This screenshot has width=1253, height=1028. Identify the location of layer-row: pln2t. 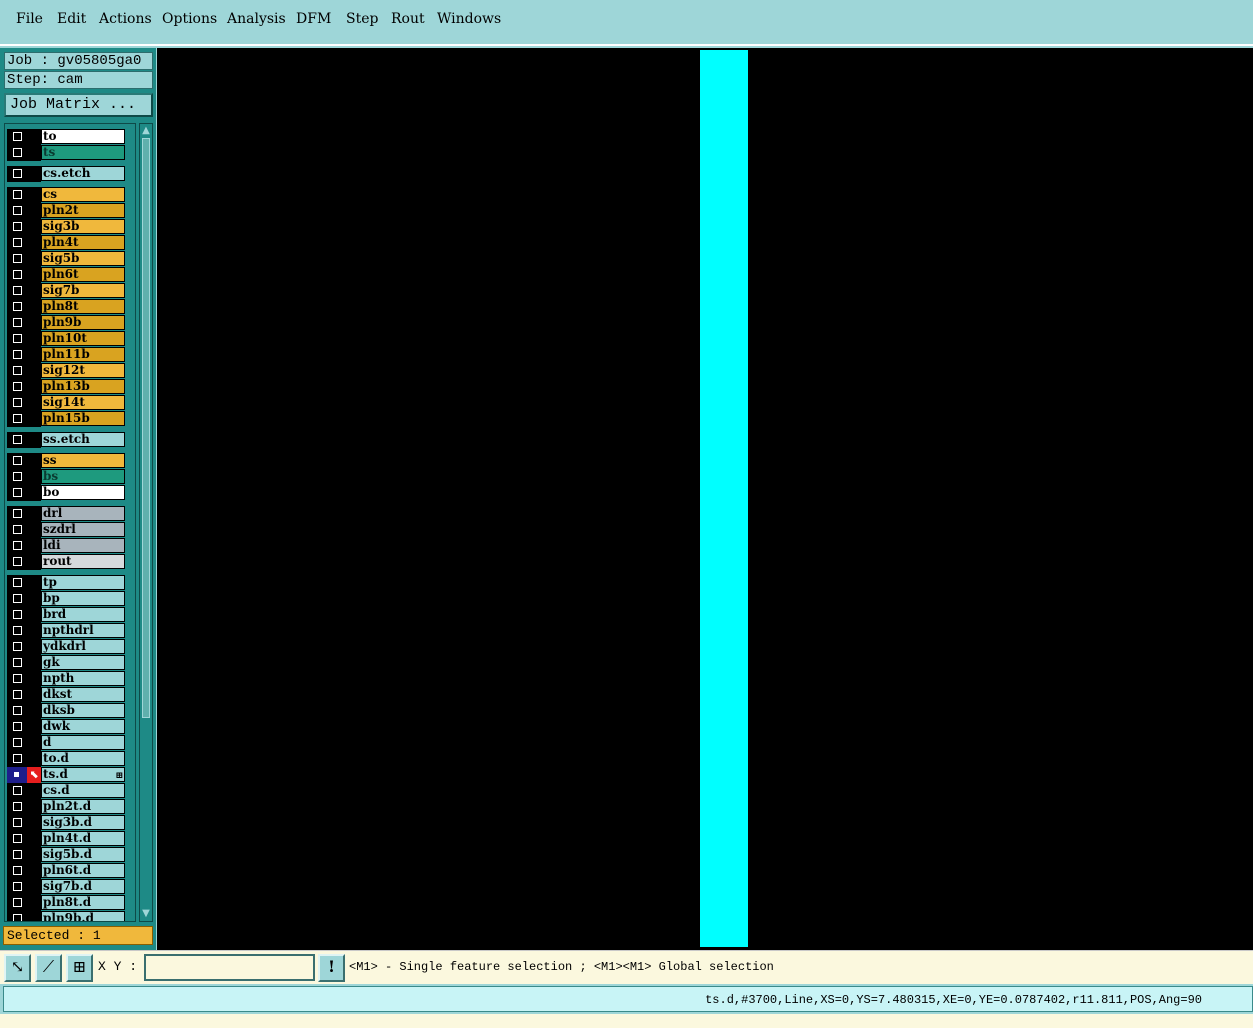
(70, 211).